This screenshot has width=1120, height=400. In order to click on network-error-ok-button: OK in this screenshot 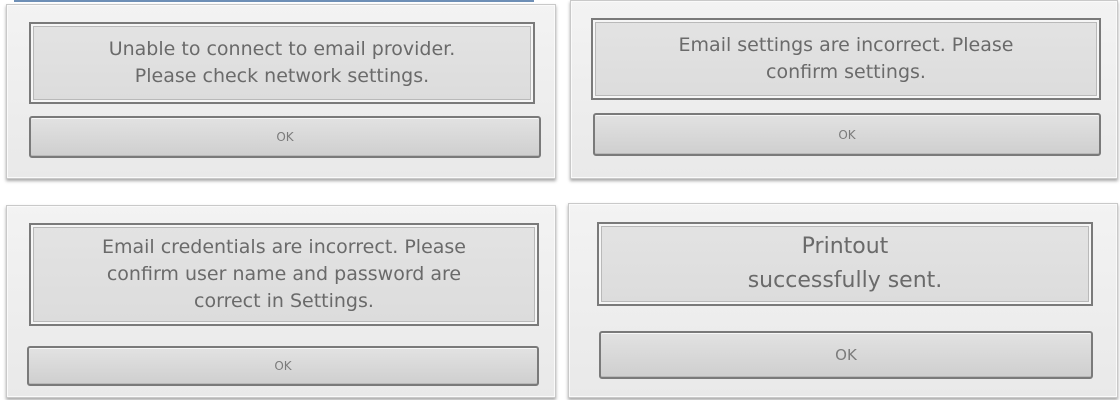, I will do `click(285, 137)`.